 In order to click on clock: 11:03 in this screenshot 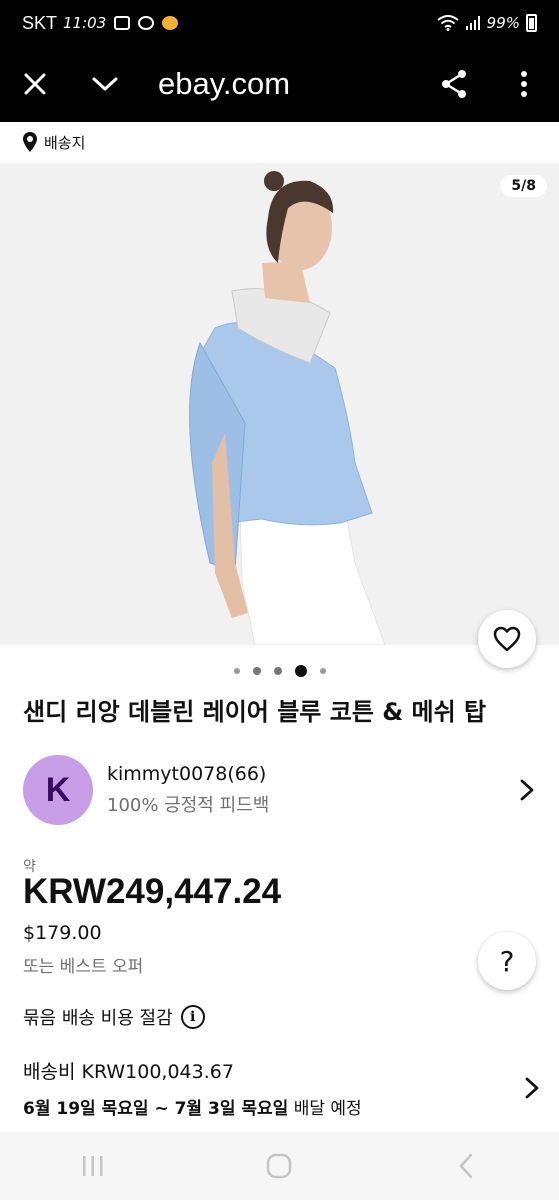, I will do `click(85, 23)`.